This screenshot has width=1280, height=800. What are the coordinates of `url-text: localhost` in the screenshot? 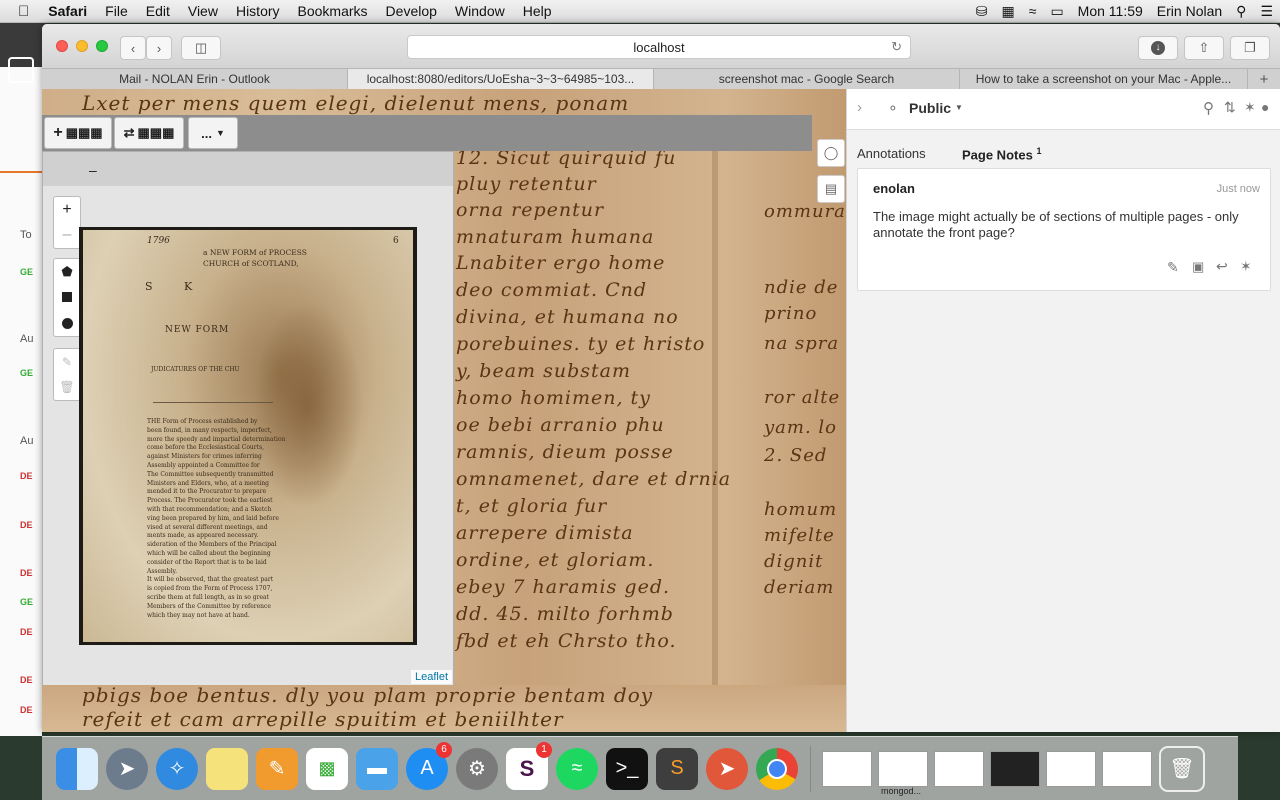 It's located at (659, 47).